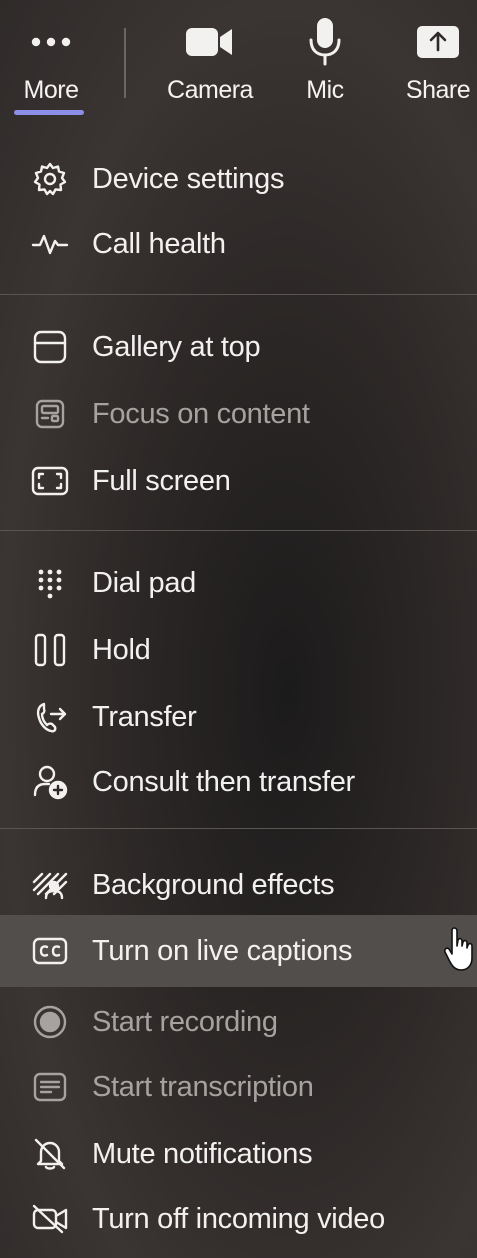  I want to click on bell-off-icon, so click(50, 1154).